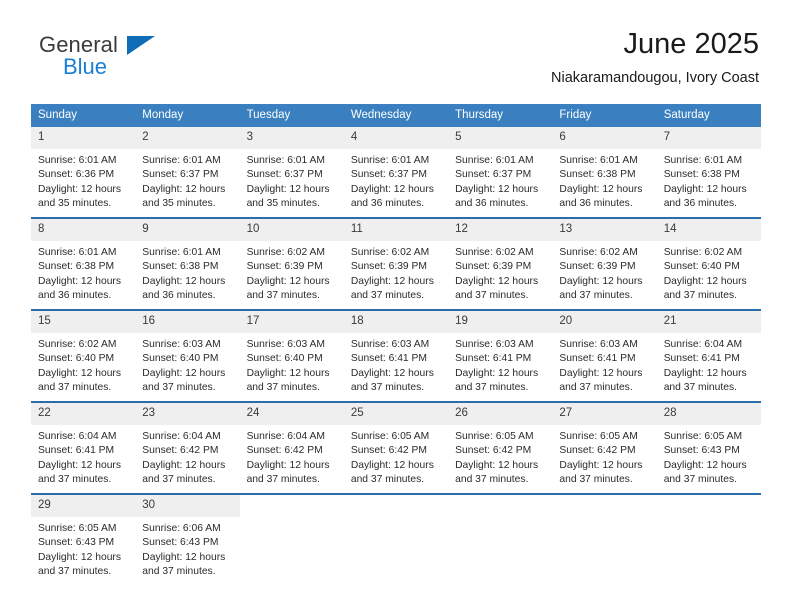 This screenshot has height=612, width=792. What do you see at coordinates (284, 359) in the screenshot?
I see `sunset-text: Sunset: 6:40 PM` at bounding box center [284, 359].